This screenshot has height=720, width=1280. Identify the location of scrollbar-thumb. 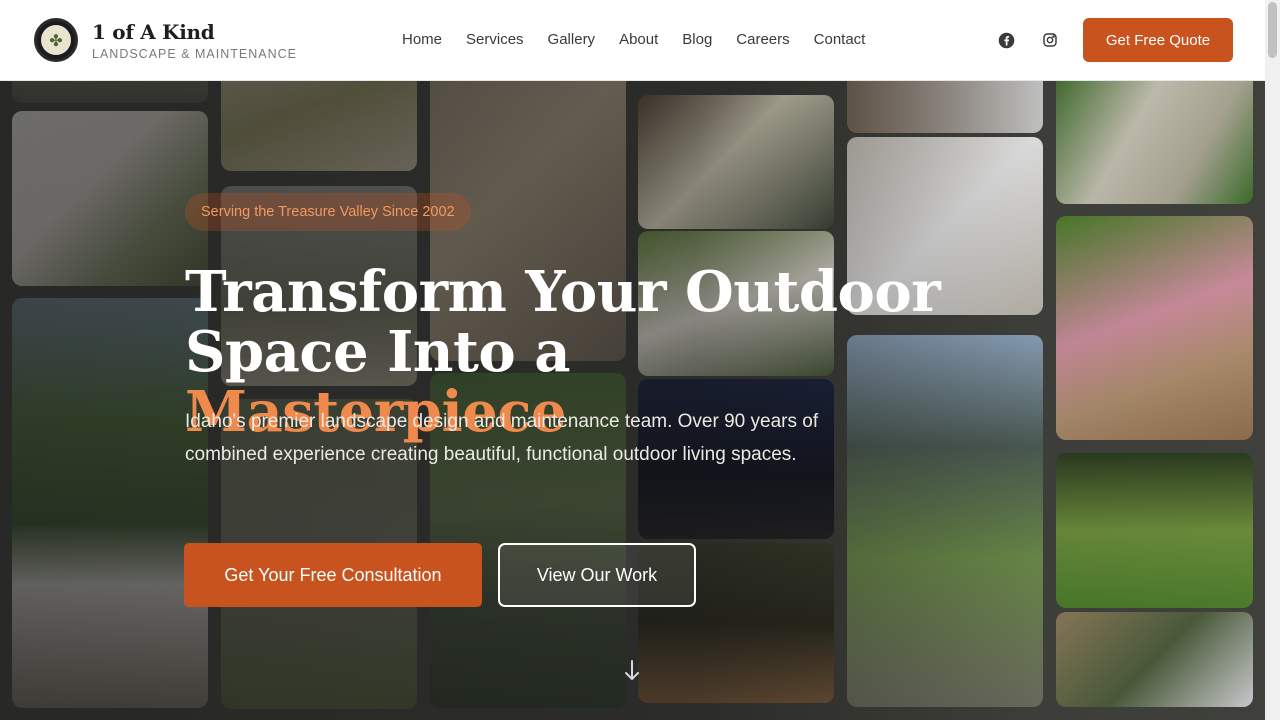
(1272, 30).